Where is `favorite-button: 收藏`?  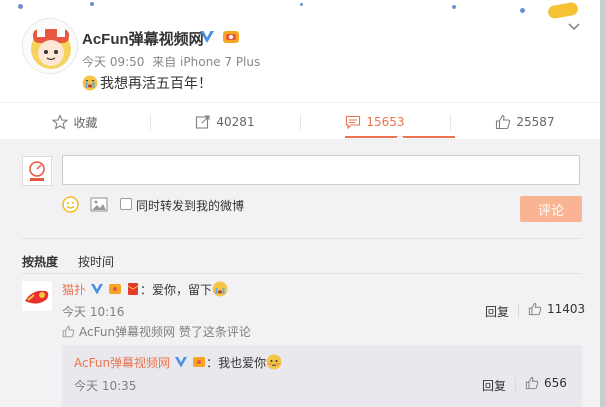 favorite-button: 收藏 is located at coordinates (75, 122).